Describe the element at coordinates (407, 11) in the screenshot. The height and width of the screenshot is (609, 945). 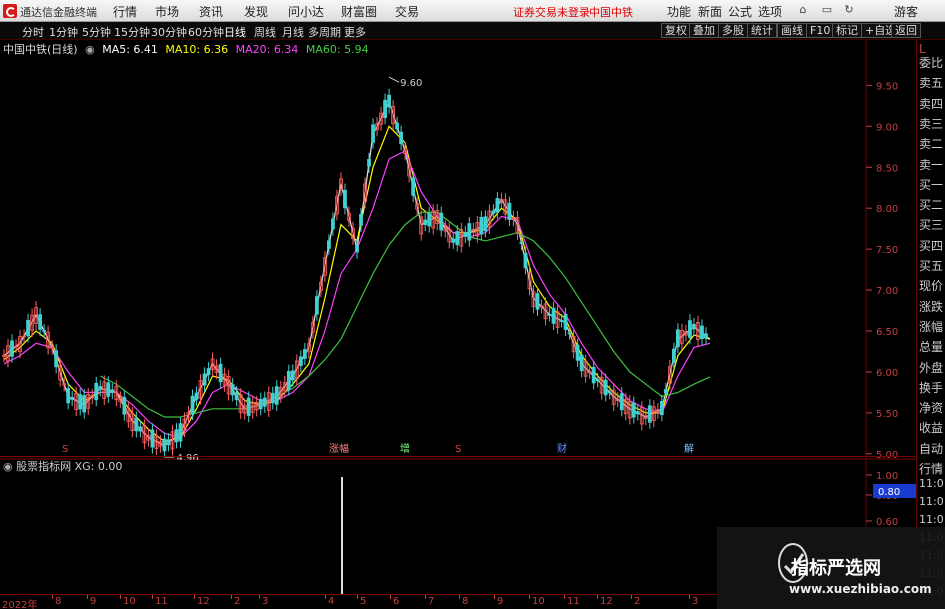
I see `menu-item-trade: 交易` at that location.